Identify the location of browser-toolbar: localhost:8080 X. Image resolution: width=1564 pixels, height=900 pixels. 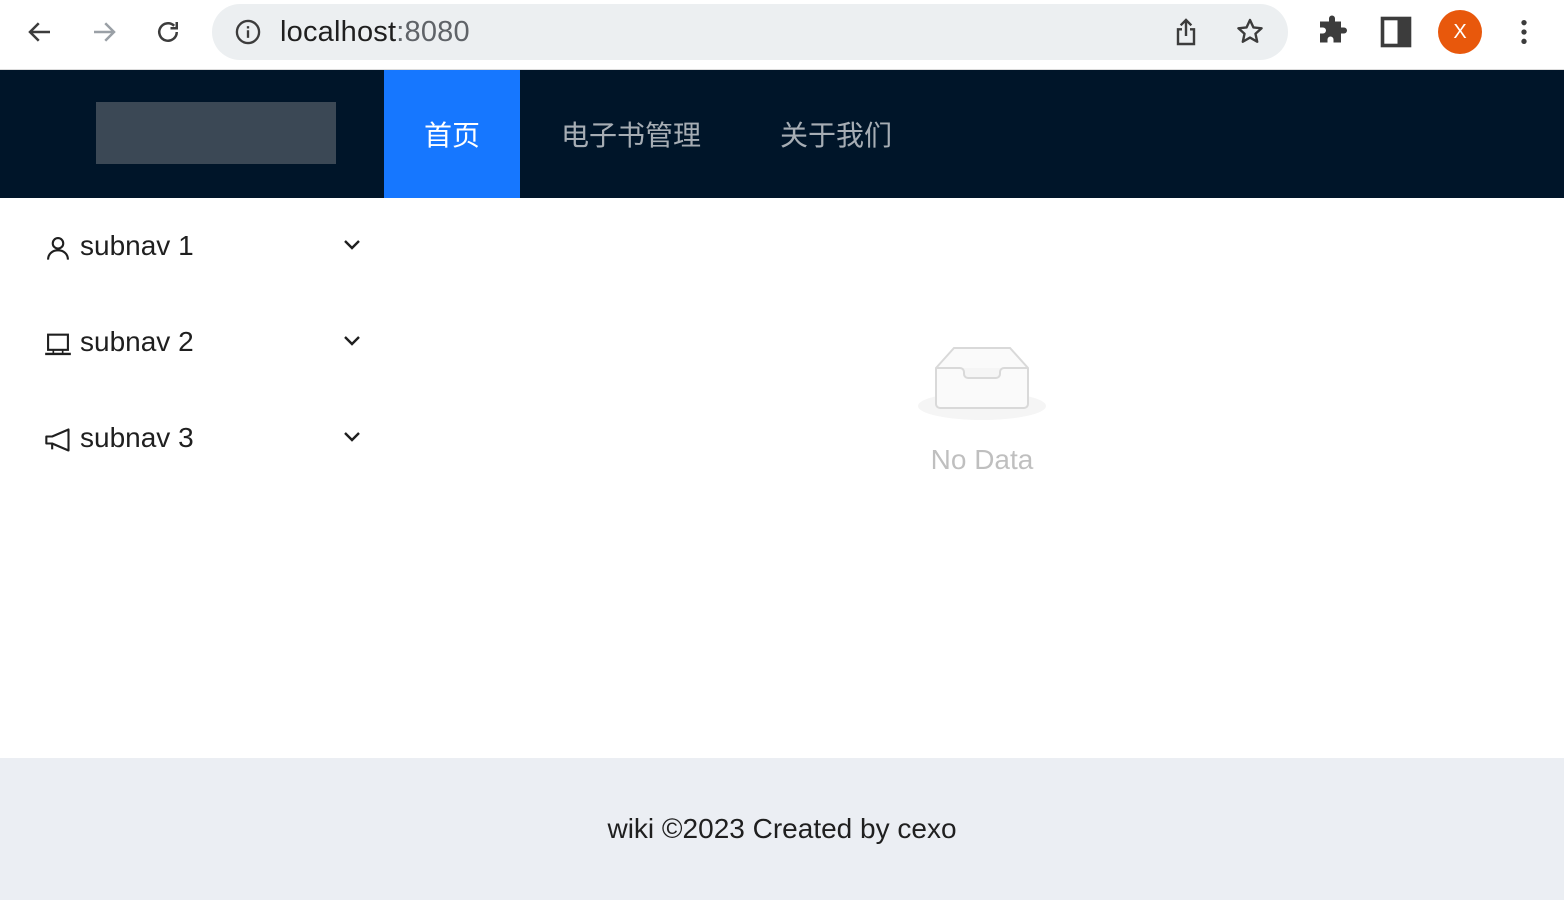
(782, 35).